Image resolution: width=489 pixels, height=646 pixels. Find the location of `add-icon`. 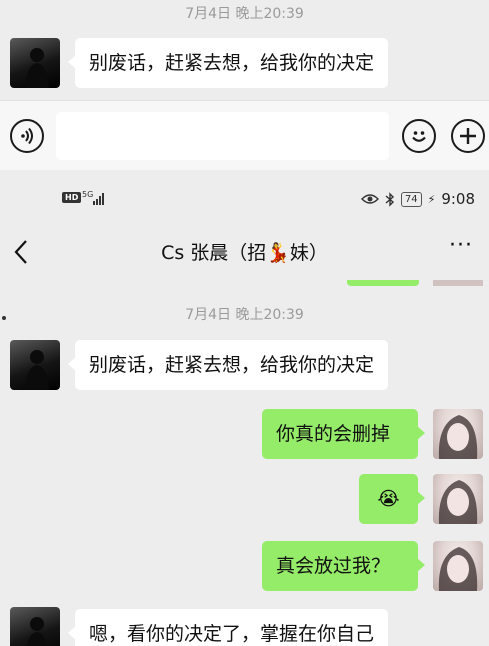

add-icon is located at coordinates (468, 136).